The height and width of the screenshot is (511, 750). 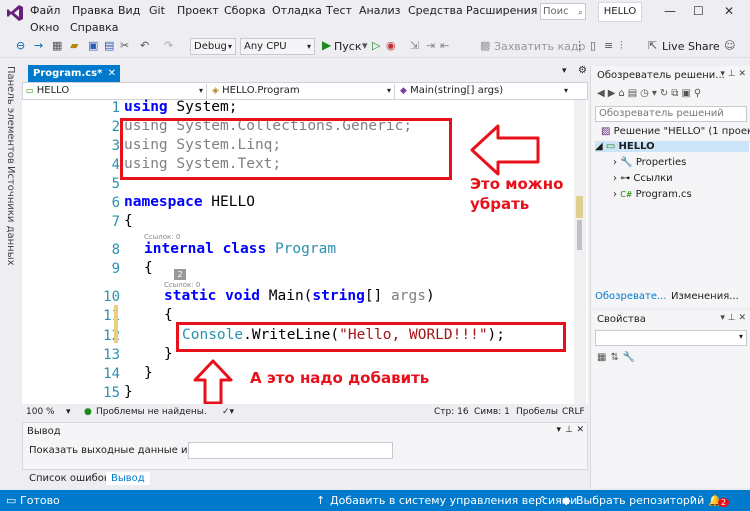 I want to click on comment-icon: ⫶, so click(x=621, y=46).